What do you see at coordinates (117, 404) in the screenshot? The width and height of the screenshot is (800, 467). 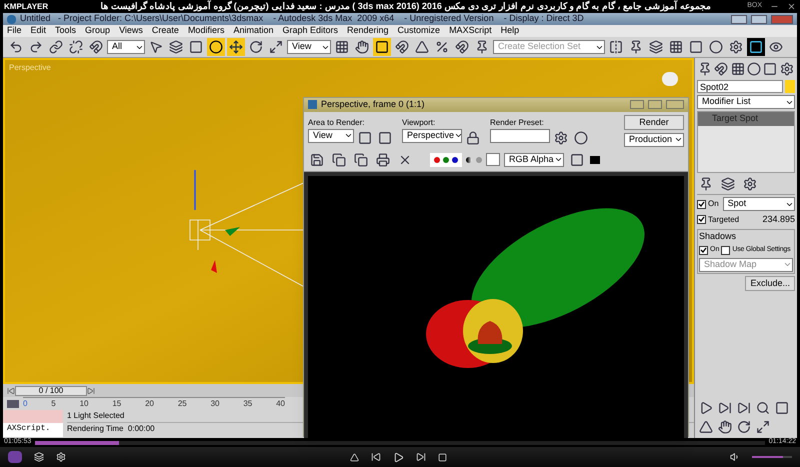 I see `tick-label: 15` at bounding box center [117, 404].